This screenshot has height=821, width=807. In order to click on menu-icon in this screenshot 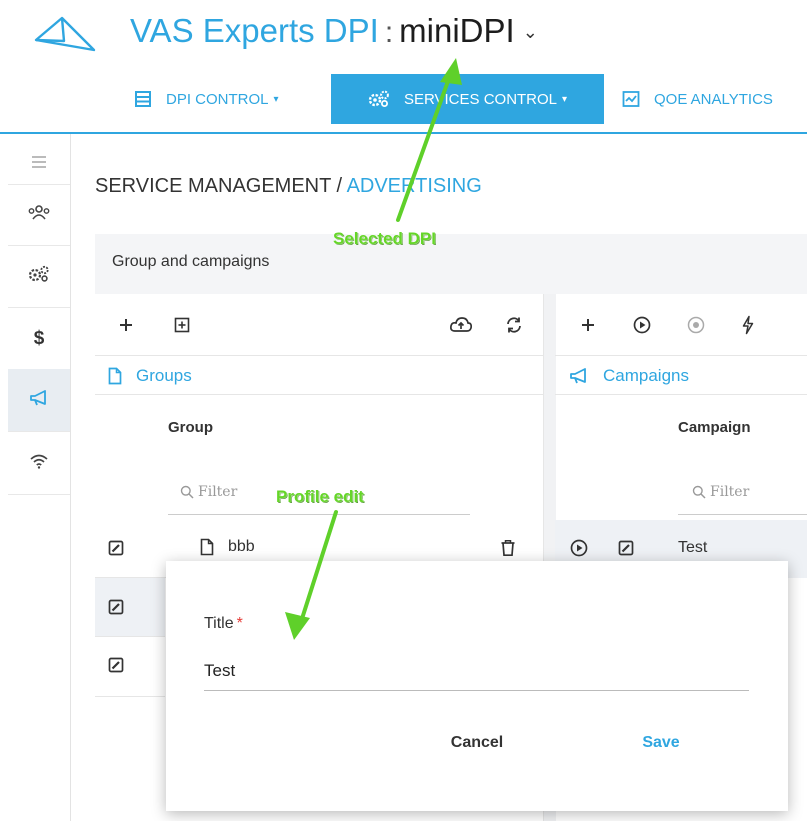, I will do `click(39, 162)`.